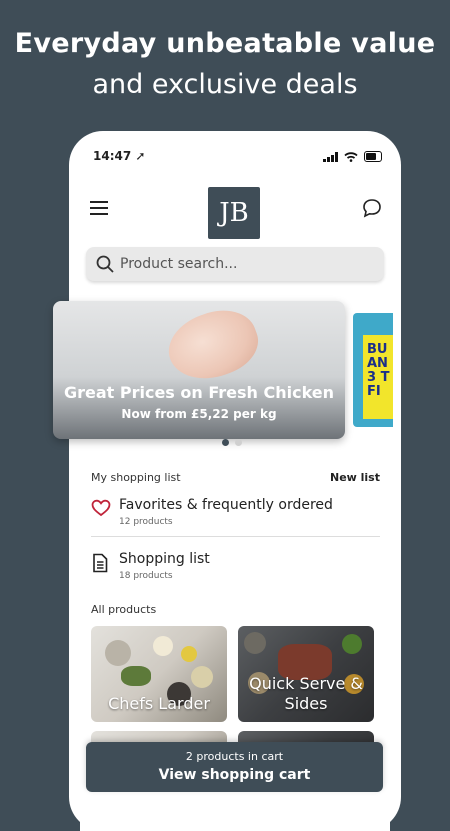  I want to click on category-tile-quick-serve: Quick Serve & Sides, so click(306, 674).